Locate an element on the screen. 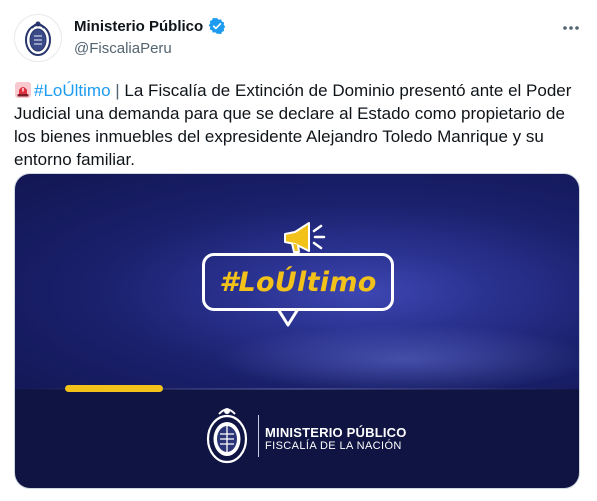 This screenshot has width=597, height=501. accent-bar is located at coordinates (114, 388).